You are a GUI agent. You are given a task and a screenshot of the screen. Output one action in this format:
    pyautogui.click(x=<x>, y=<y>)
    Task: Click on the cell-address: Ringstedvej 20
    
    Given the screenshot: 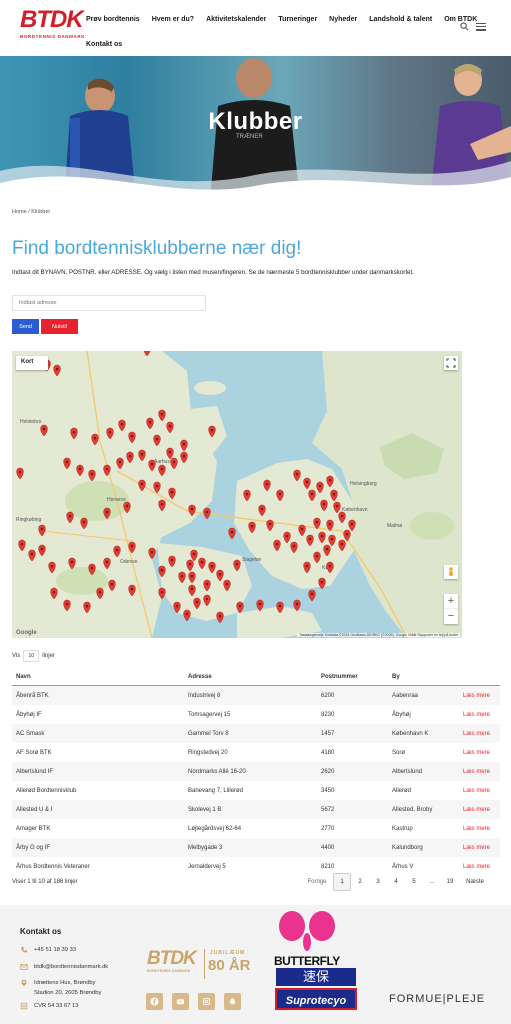 What is the action you would take?
    pyautogui.click(x=208, y=752)
    